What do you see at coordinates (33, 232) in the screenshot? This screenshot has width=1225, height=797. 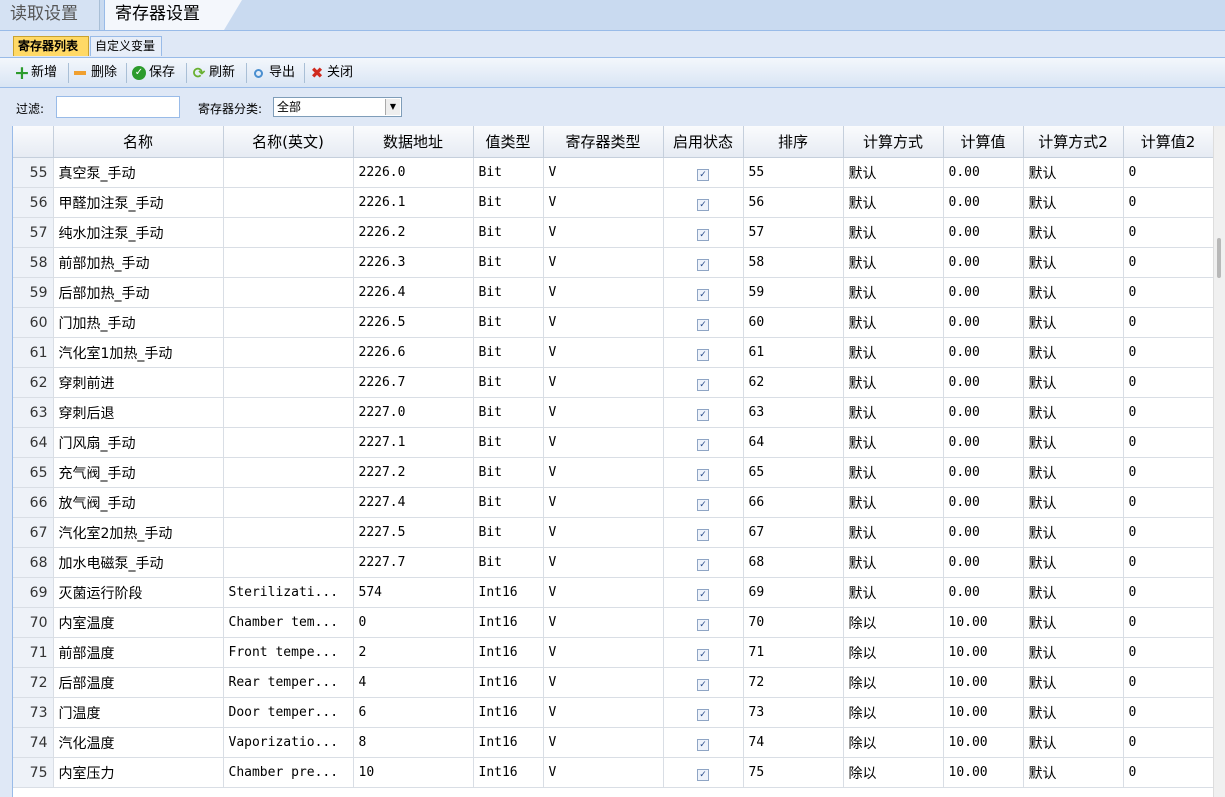 I see `cell-idx: 57` at bounding box center [33, 232].